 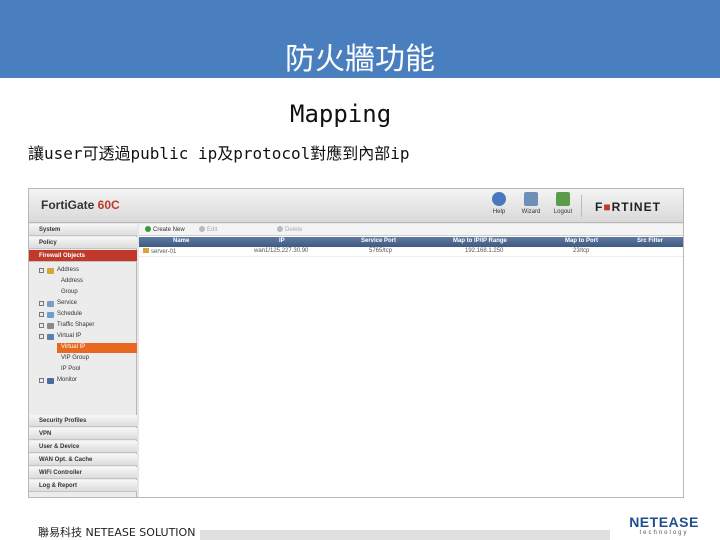 What do you see at coordinates (83, 271) in the screenshot?
I see `tree-item-address: Address` at bounding box center [83, 271].